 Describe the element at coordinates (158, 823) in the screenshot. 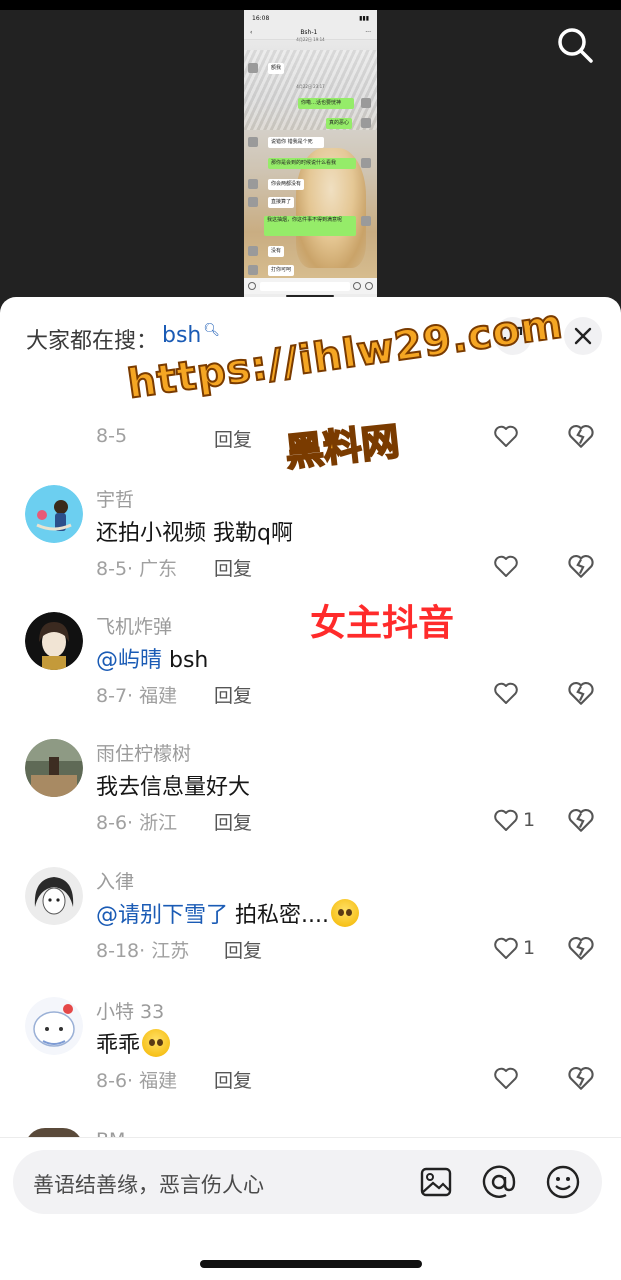

I see `comment-region: 浙江` at that location.